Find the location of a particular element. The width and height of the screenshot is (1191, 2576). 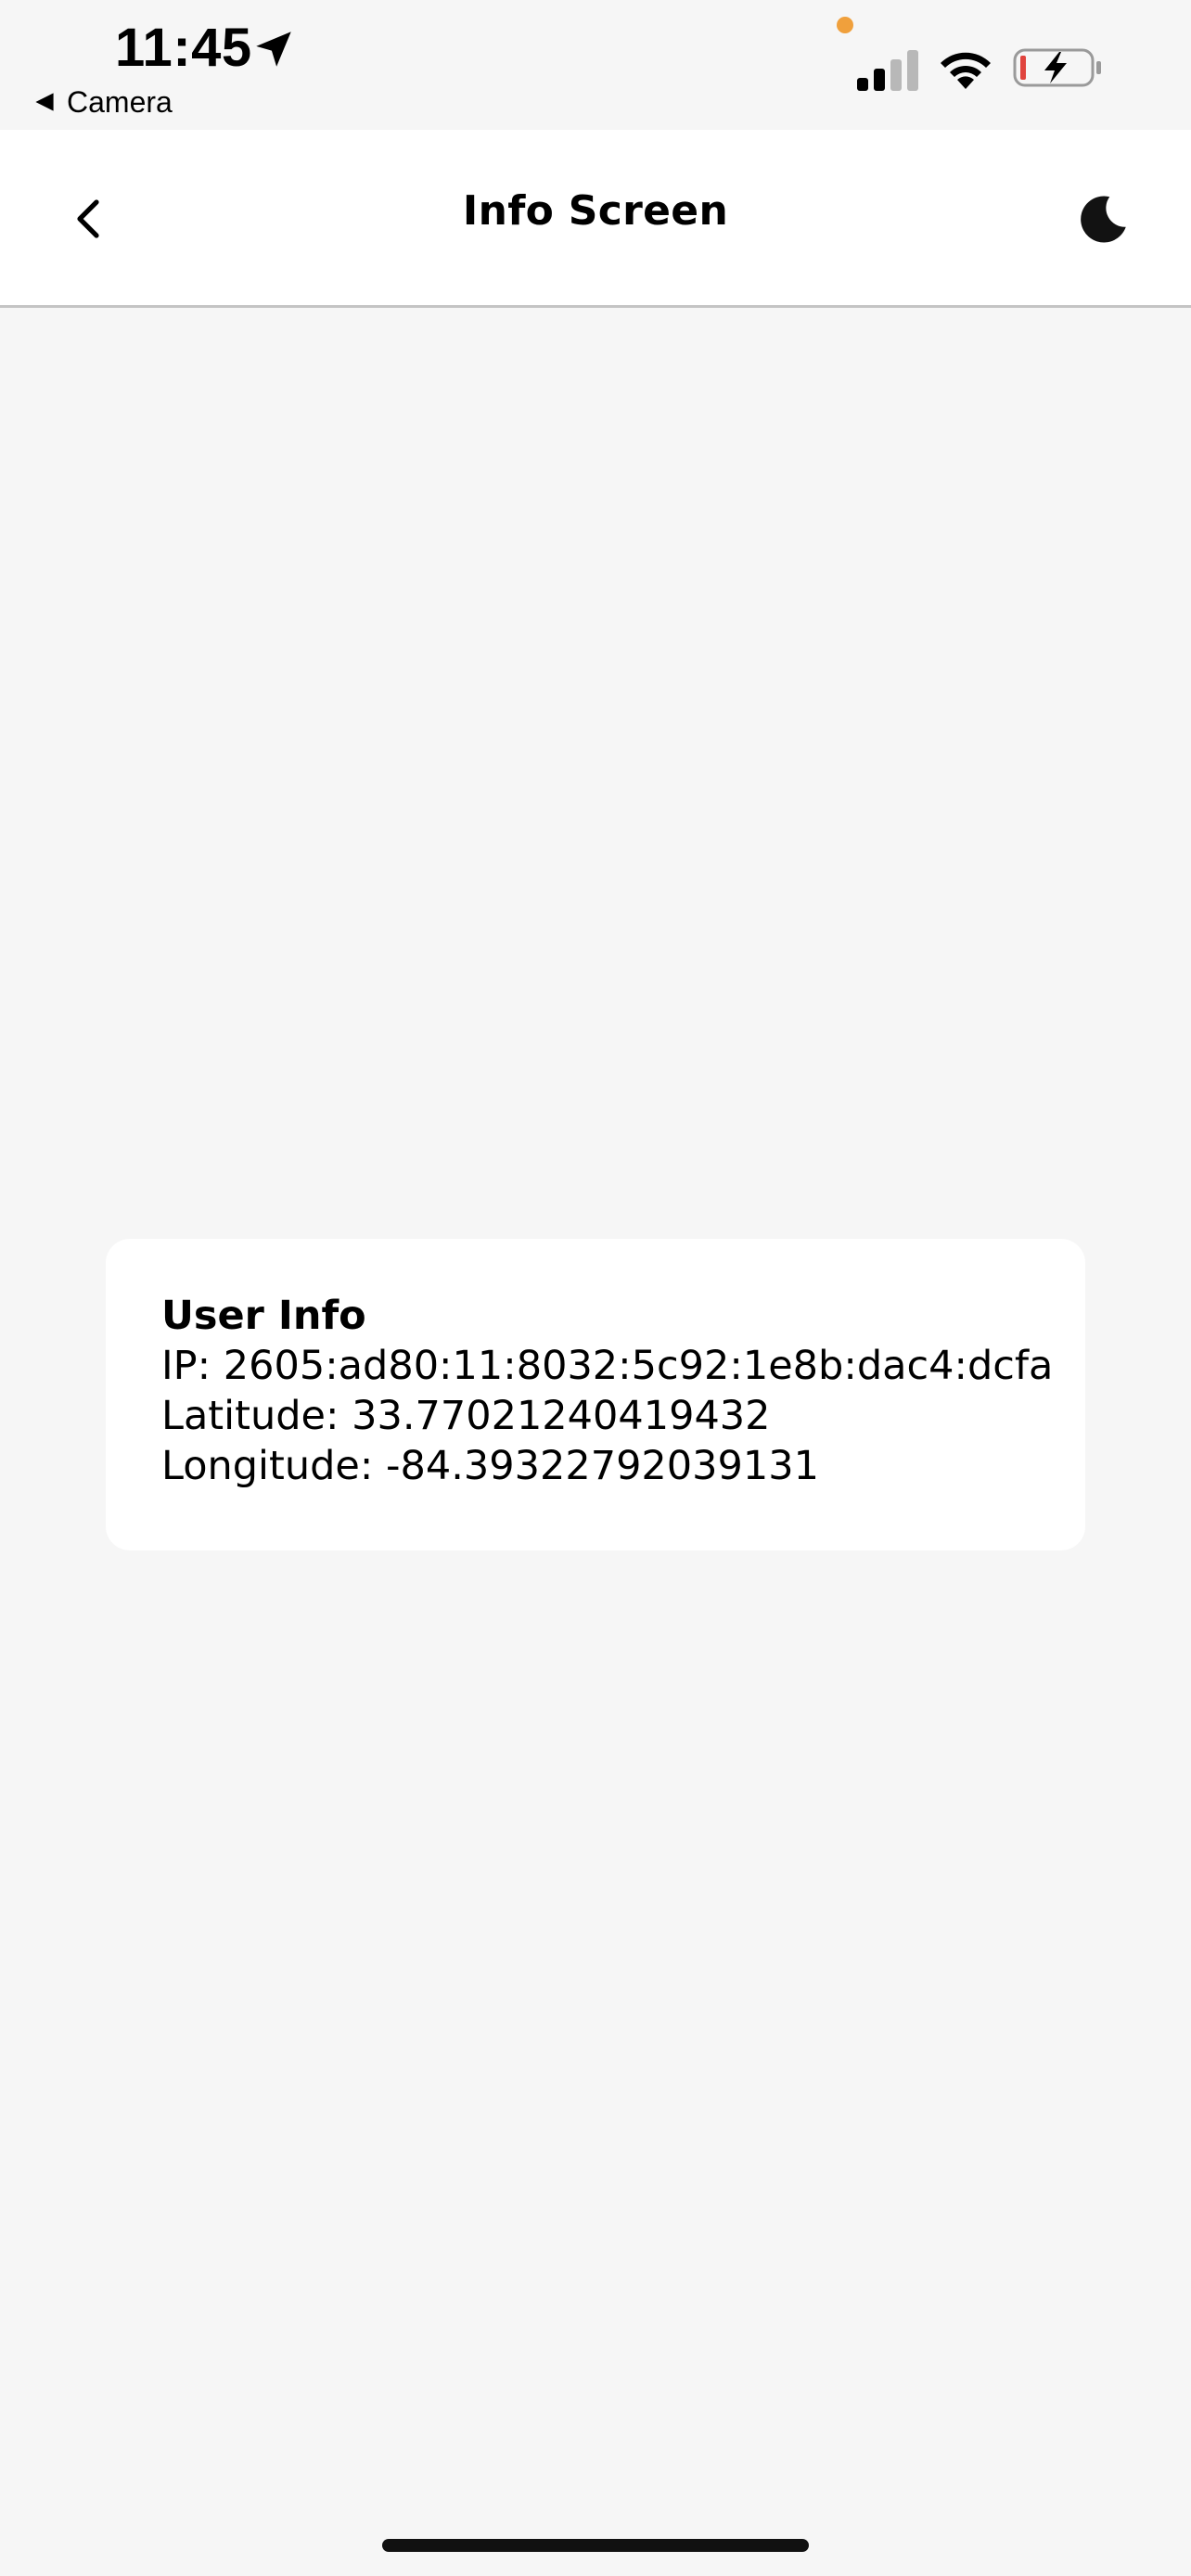

back-to-app-label: Camera is located at coordinates (120, 102).